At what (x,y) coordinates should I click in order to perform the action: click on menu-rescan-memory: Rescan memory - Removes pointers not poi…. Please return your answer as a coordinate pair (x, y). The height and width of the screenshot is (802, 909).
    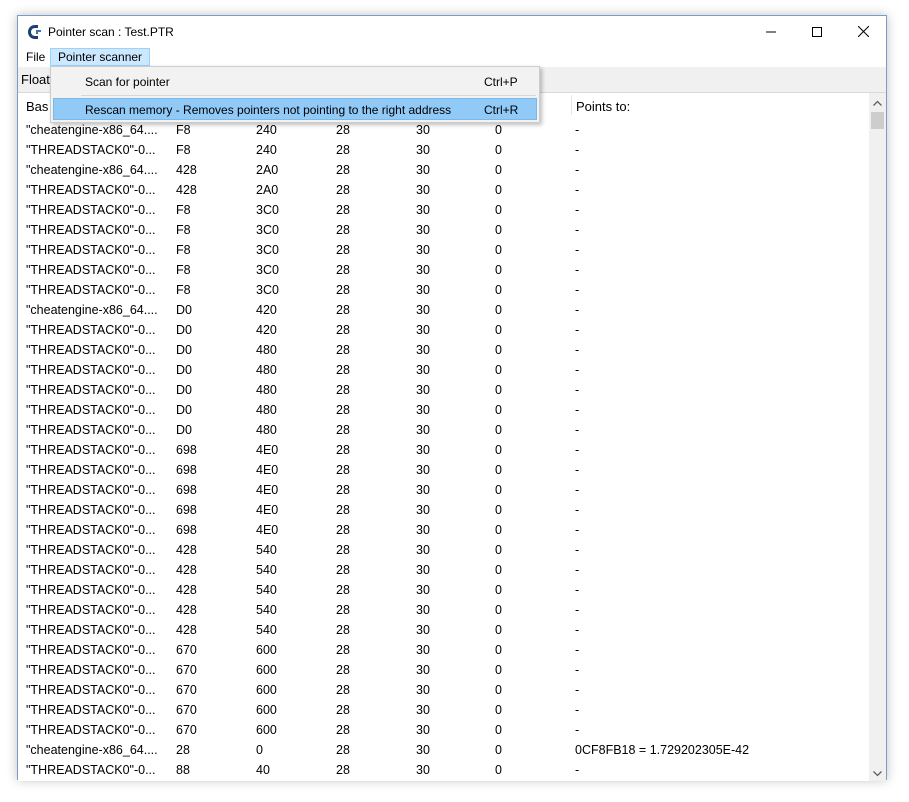
    Looking at the image, I should click on (295, 109).